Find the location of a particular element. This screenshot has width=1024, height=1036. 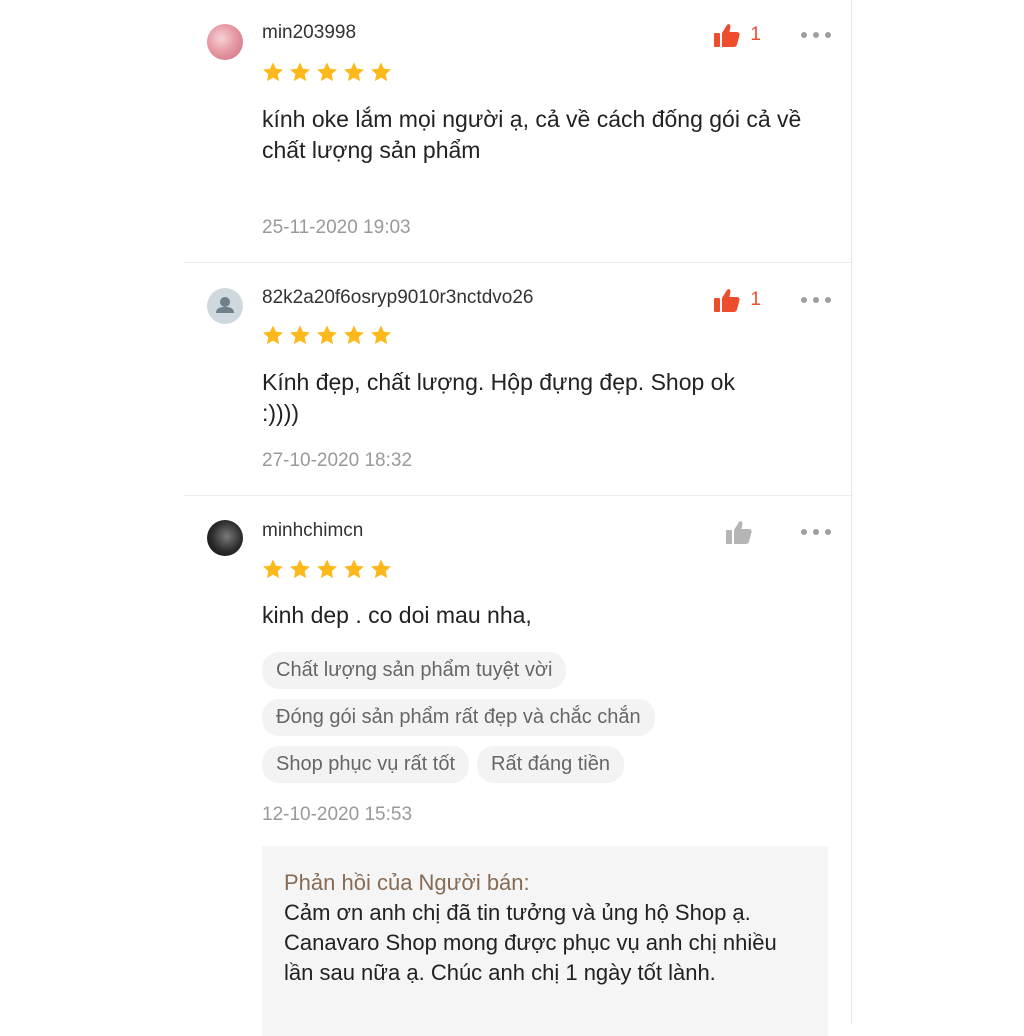

review-tag: Rất đáng tiền is located at coordinates (550, 764).